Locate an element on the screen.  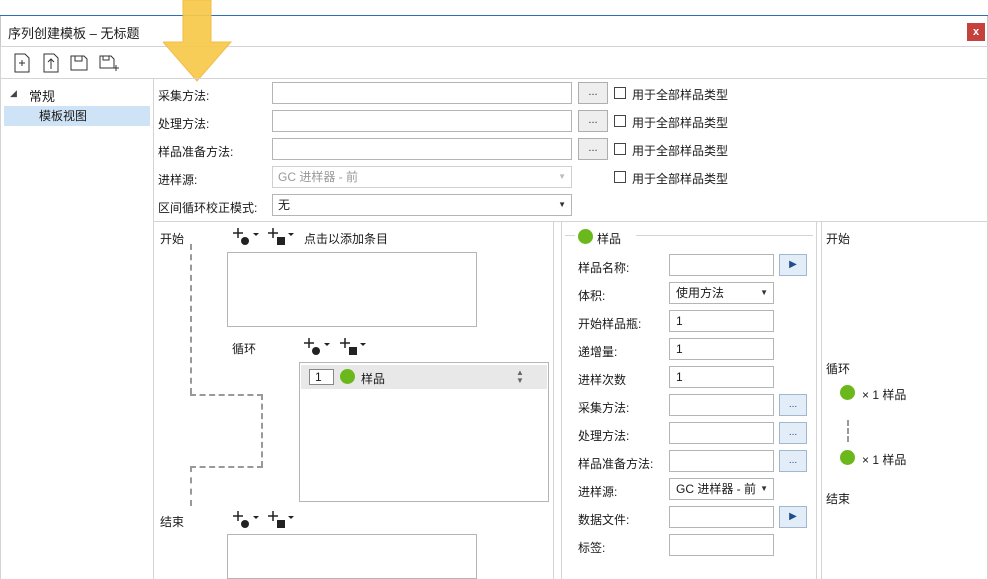
props-prep-field is located at coordinates (721, 461).